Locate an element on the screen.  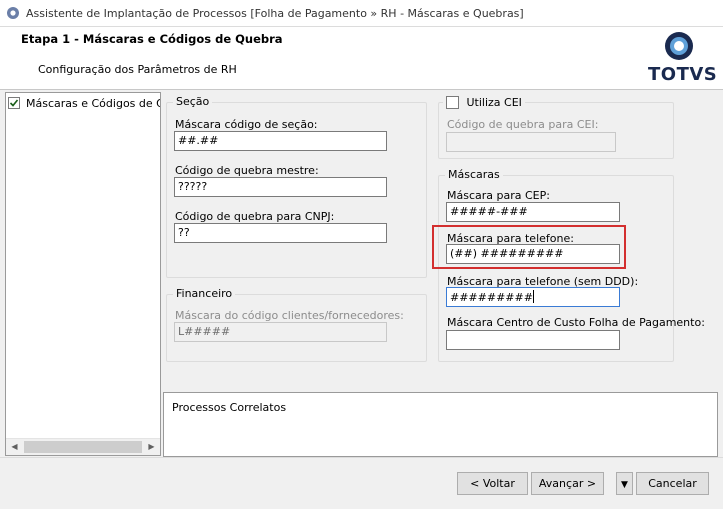
mascara-clientes-fornecedores-label: Máscara do código clientes/fornecedores: is located at coordinates (289, 315).